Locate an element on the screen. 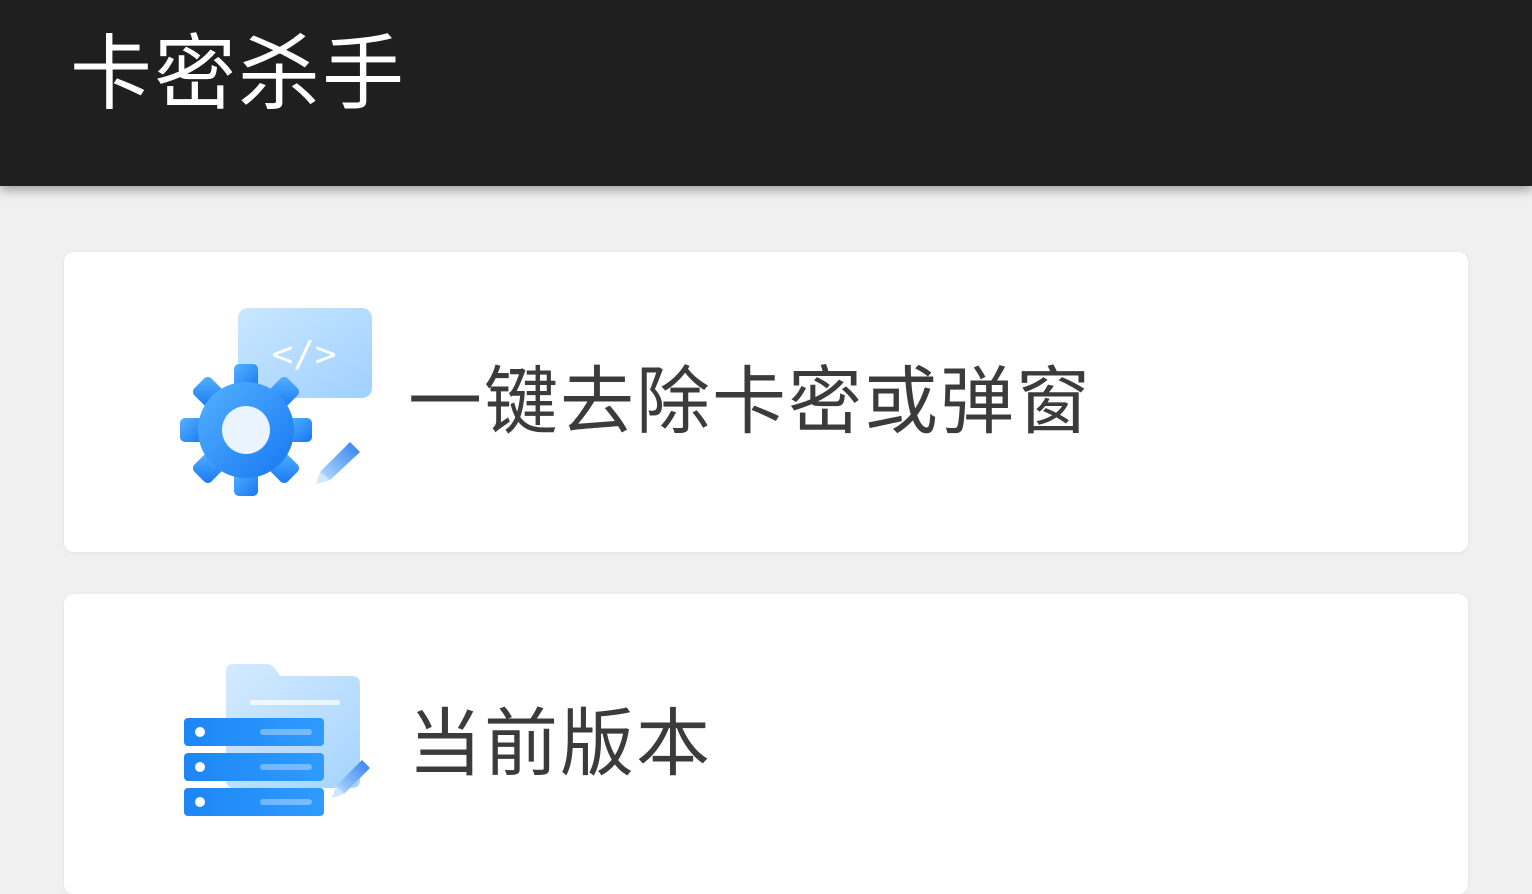  remove-card-popup-label: 一键去除卡密或弹窗 is located at coordinates (750, 402).